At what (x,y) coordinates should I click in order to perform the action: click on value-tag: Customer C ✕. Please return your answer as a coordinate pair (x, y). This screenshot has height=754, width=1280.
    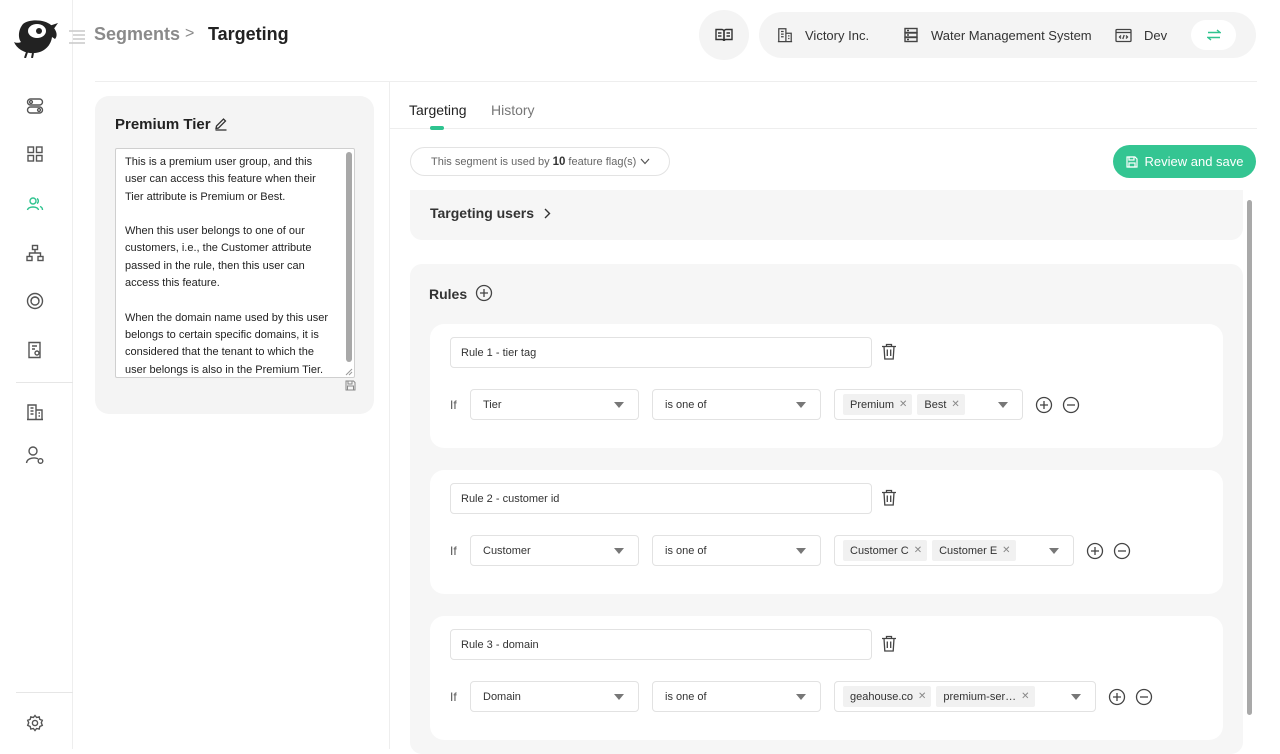
    Looking at the image, I should click on (885, 550).